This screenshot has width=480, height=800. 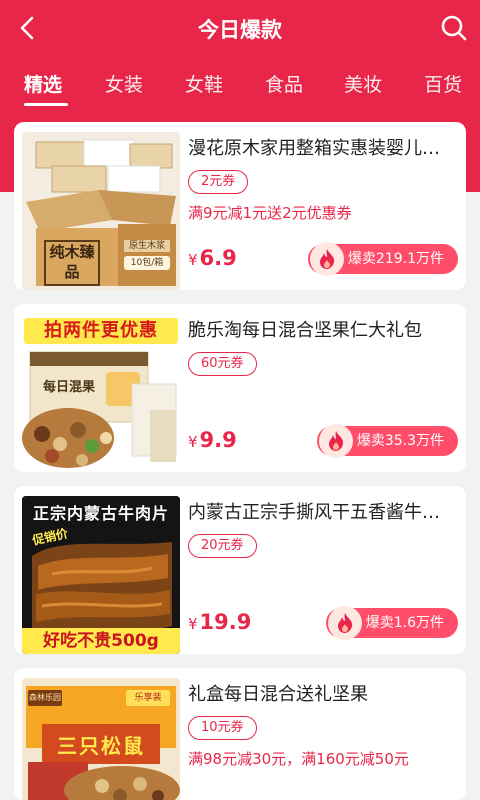 What do you see at coordinates (305, 330) in the screenshot?
I see `product-name: 脆乐淘每日混合坚果仁大礼包` at bounding box center [305, 330].